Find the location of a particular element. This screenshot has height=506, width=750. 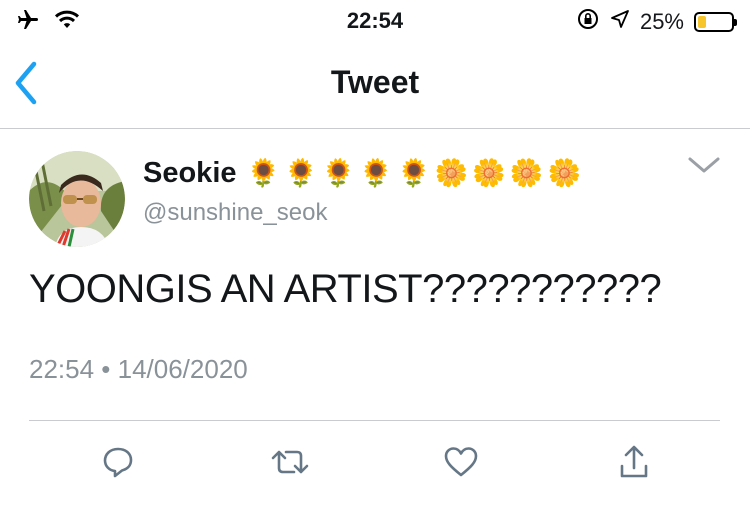

display-name-emoji: 🌻🌻🌻🌻🌻🌼🌼🌼🌼 is located at coordinates (416, 173).